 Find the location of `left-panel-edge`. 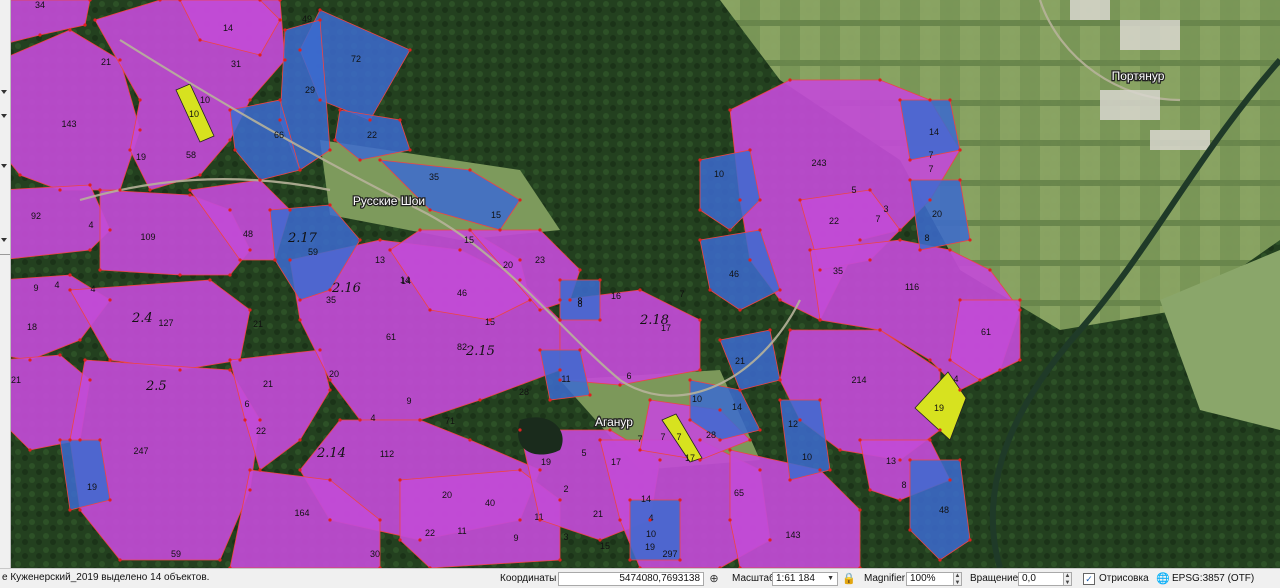

left-panel-edge is located at coordinates (5, 284).